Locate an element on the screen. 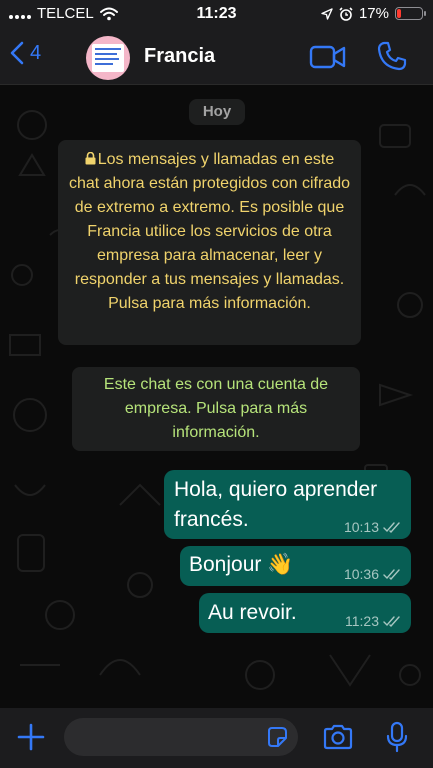  lock-icon is located at coordinates (90, 158).